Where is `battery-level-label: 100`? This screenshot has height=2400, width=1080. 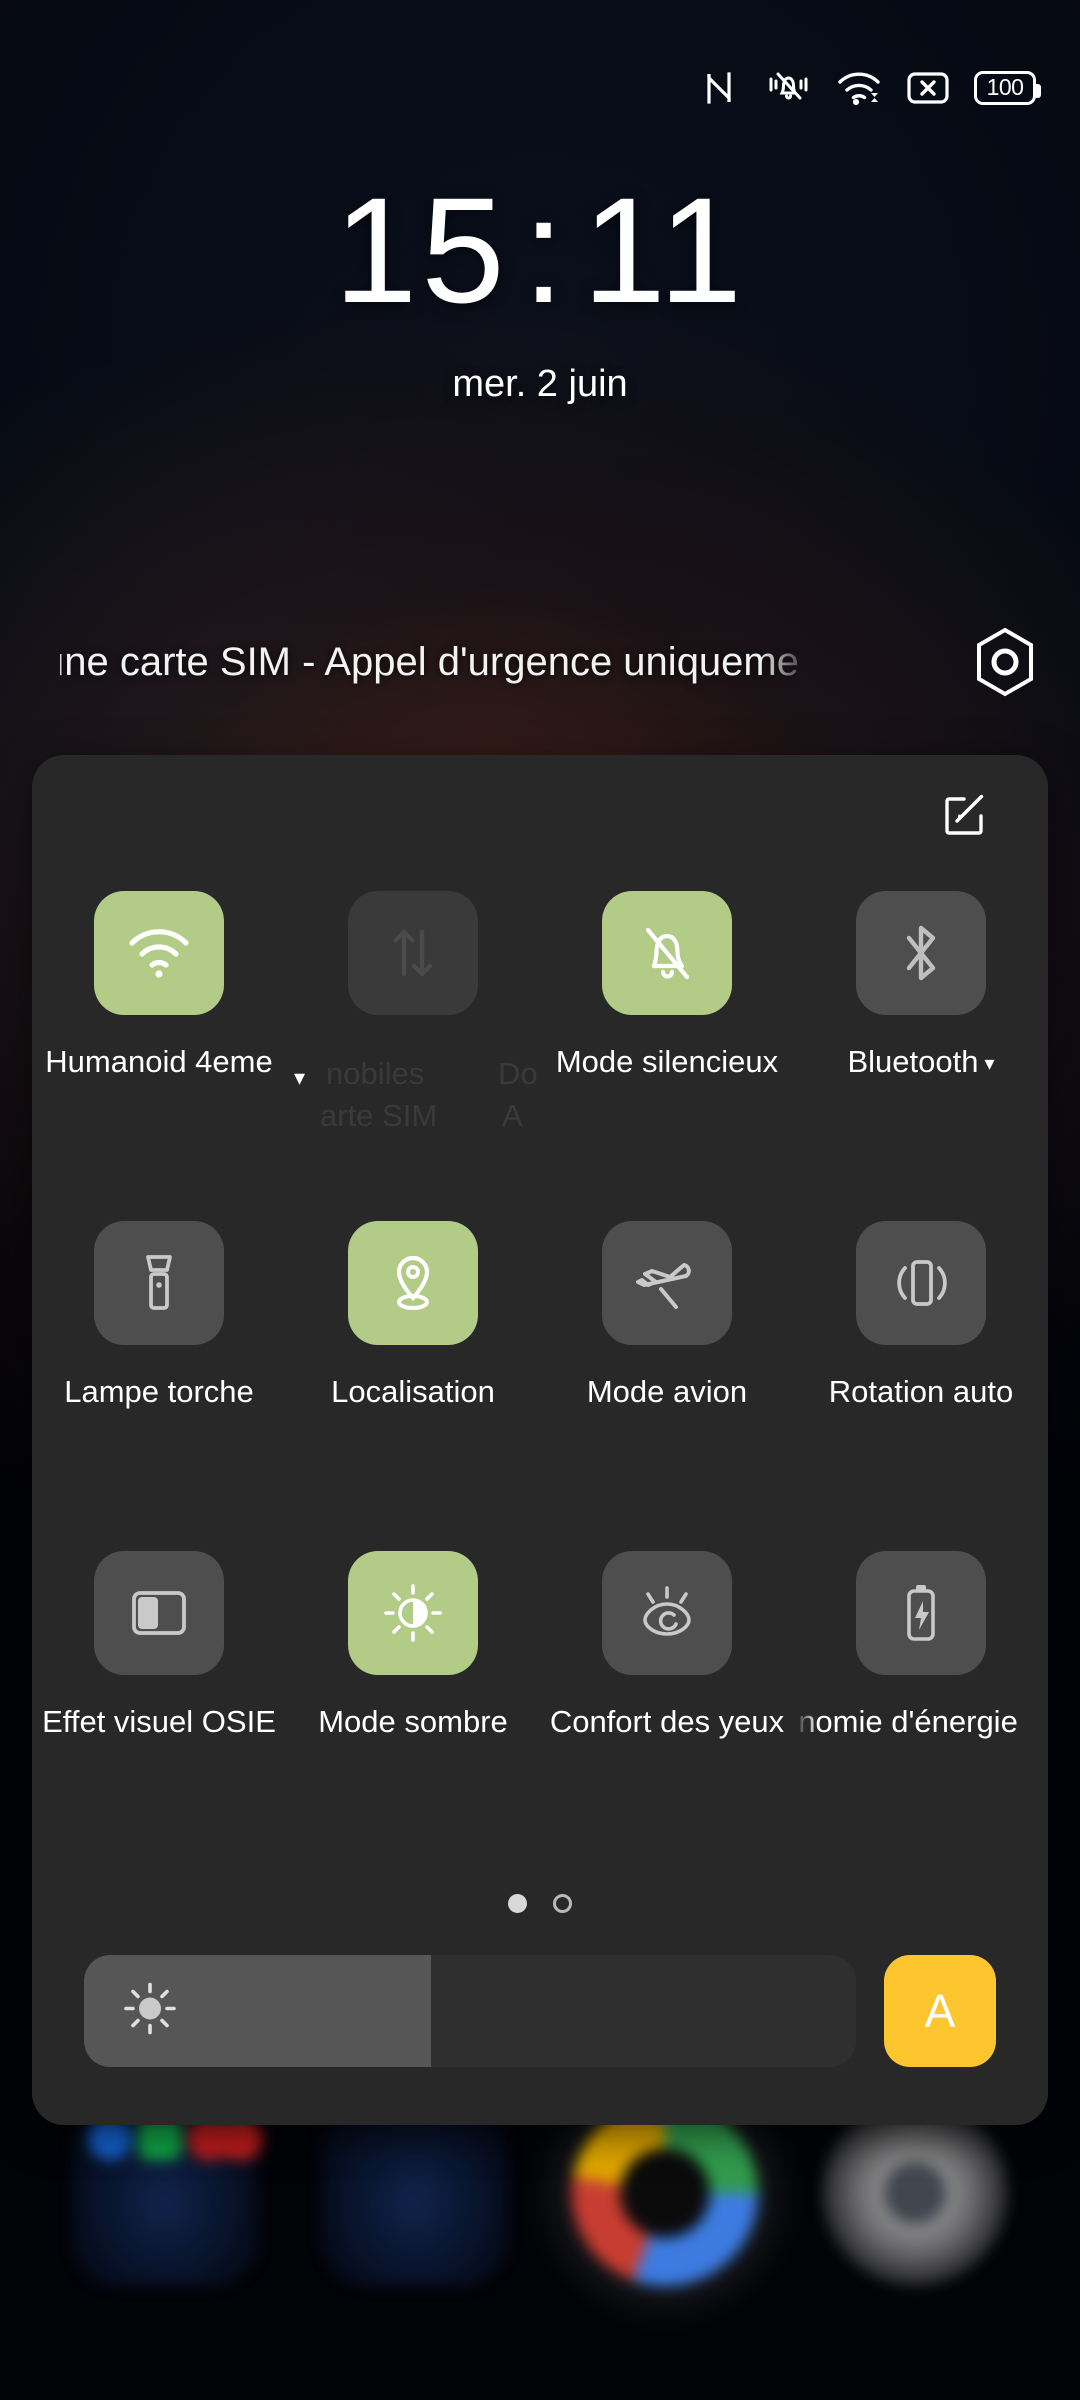
battery-level-label: 100 is located at coordinates (1005, 87).